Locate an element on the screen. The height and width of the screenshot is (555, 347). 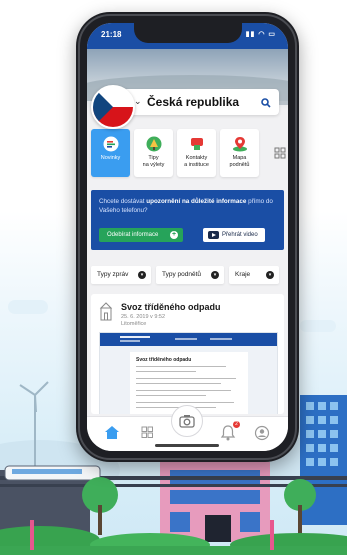
filter-label: Typy podnětů is located at coordinates (182, 274).